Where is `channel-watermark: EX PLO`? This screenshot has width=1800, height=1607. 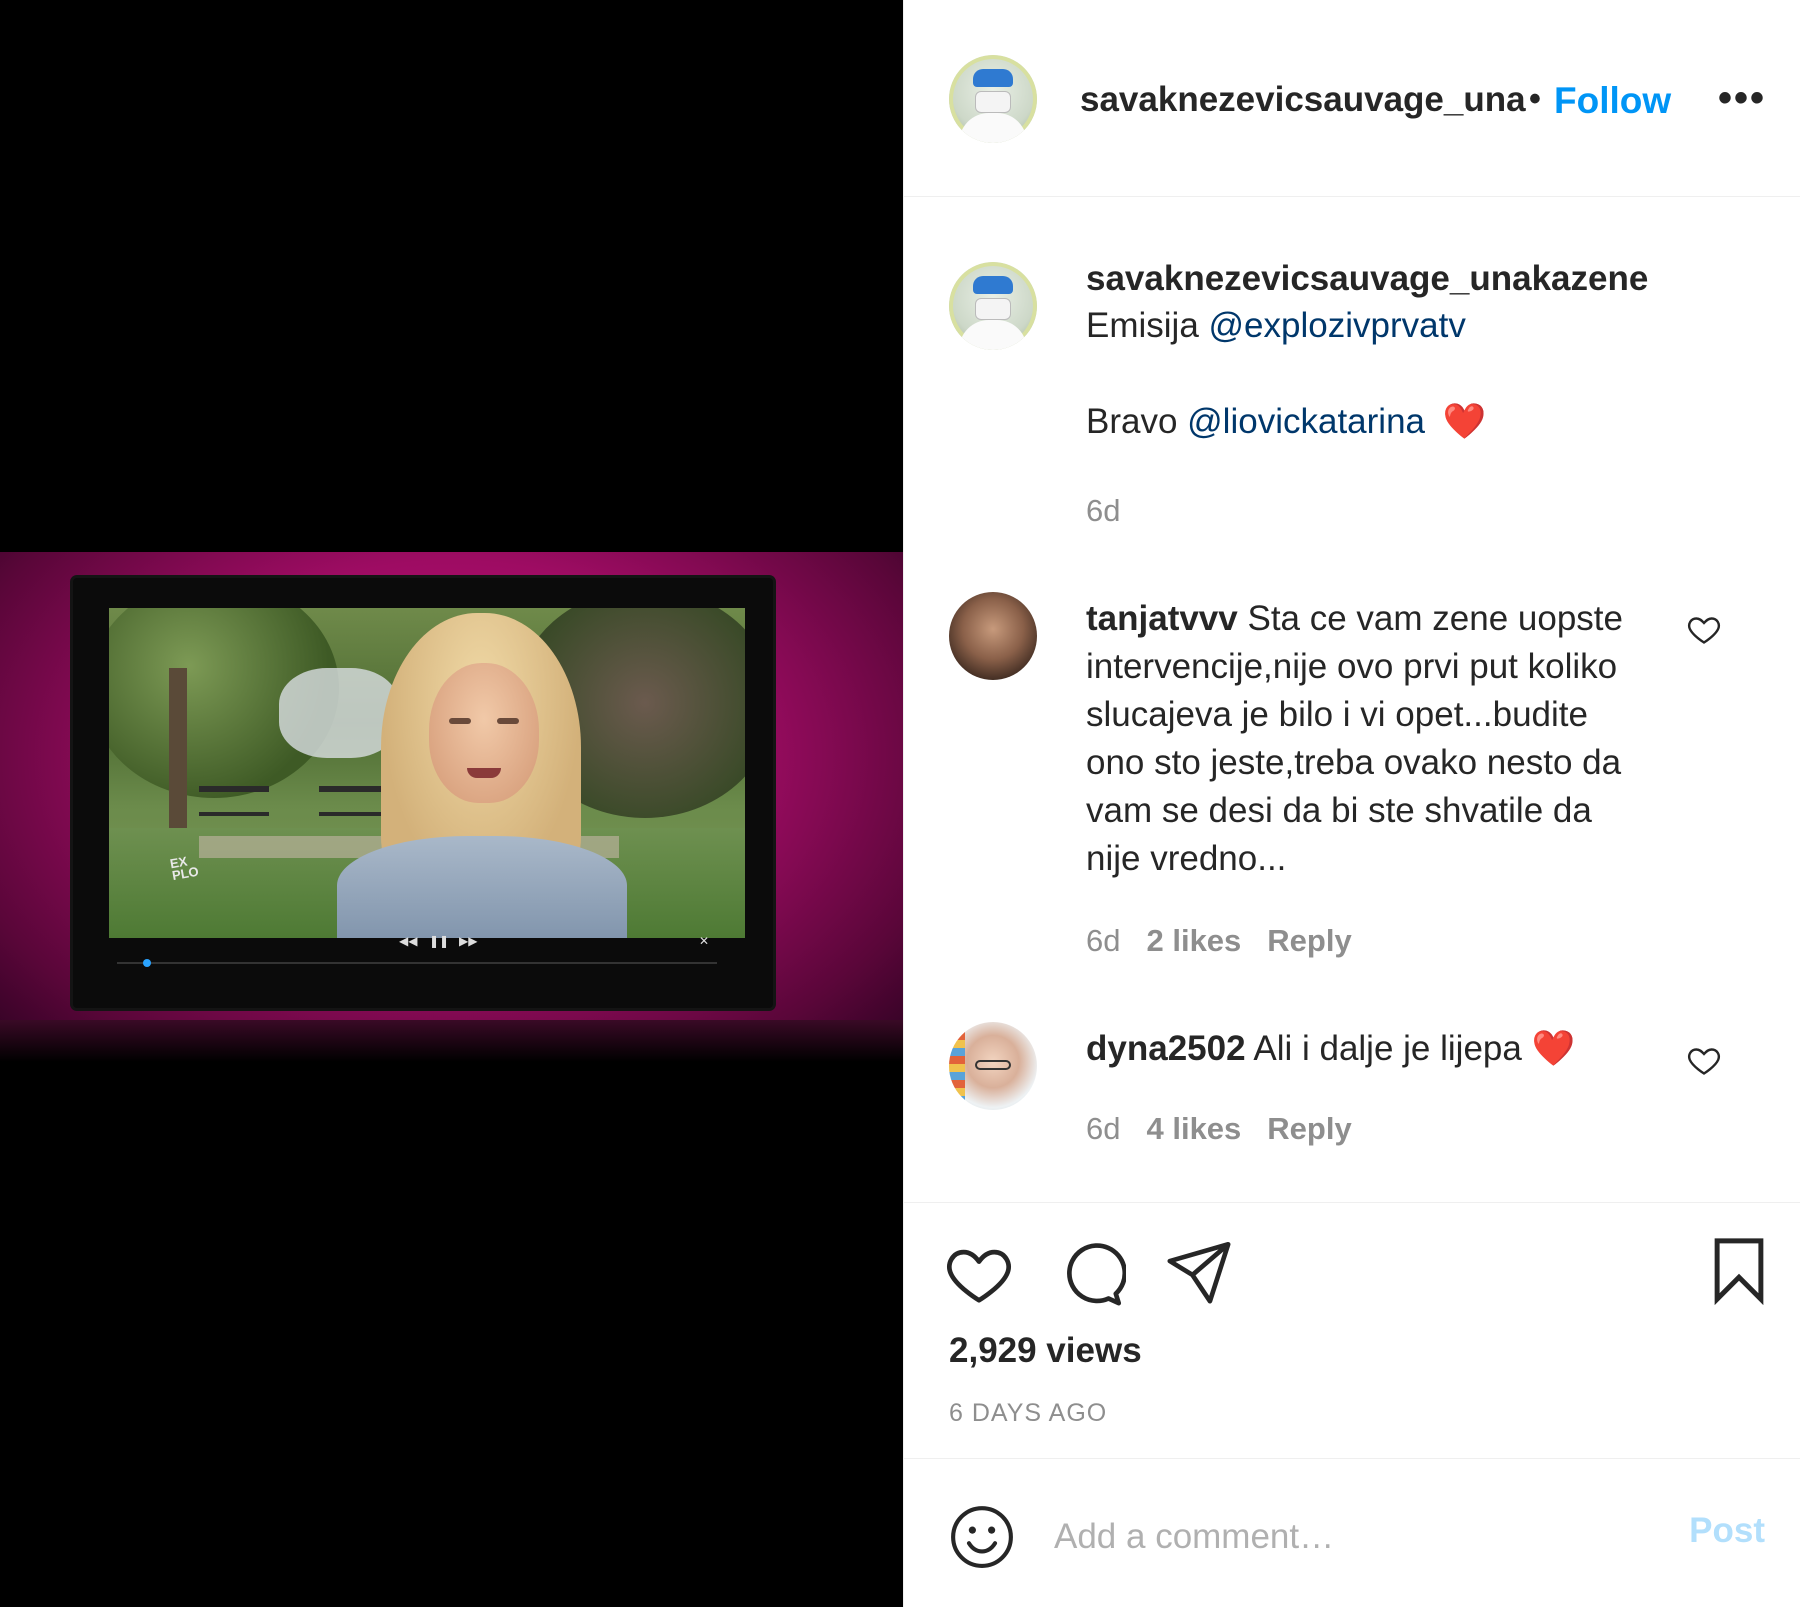 channel-watermark: EX PLO is located at coordinates (184, 868).